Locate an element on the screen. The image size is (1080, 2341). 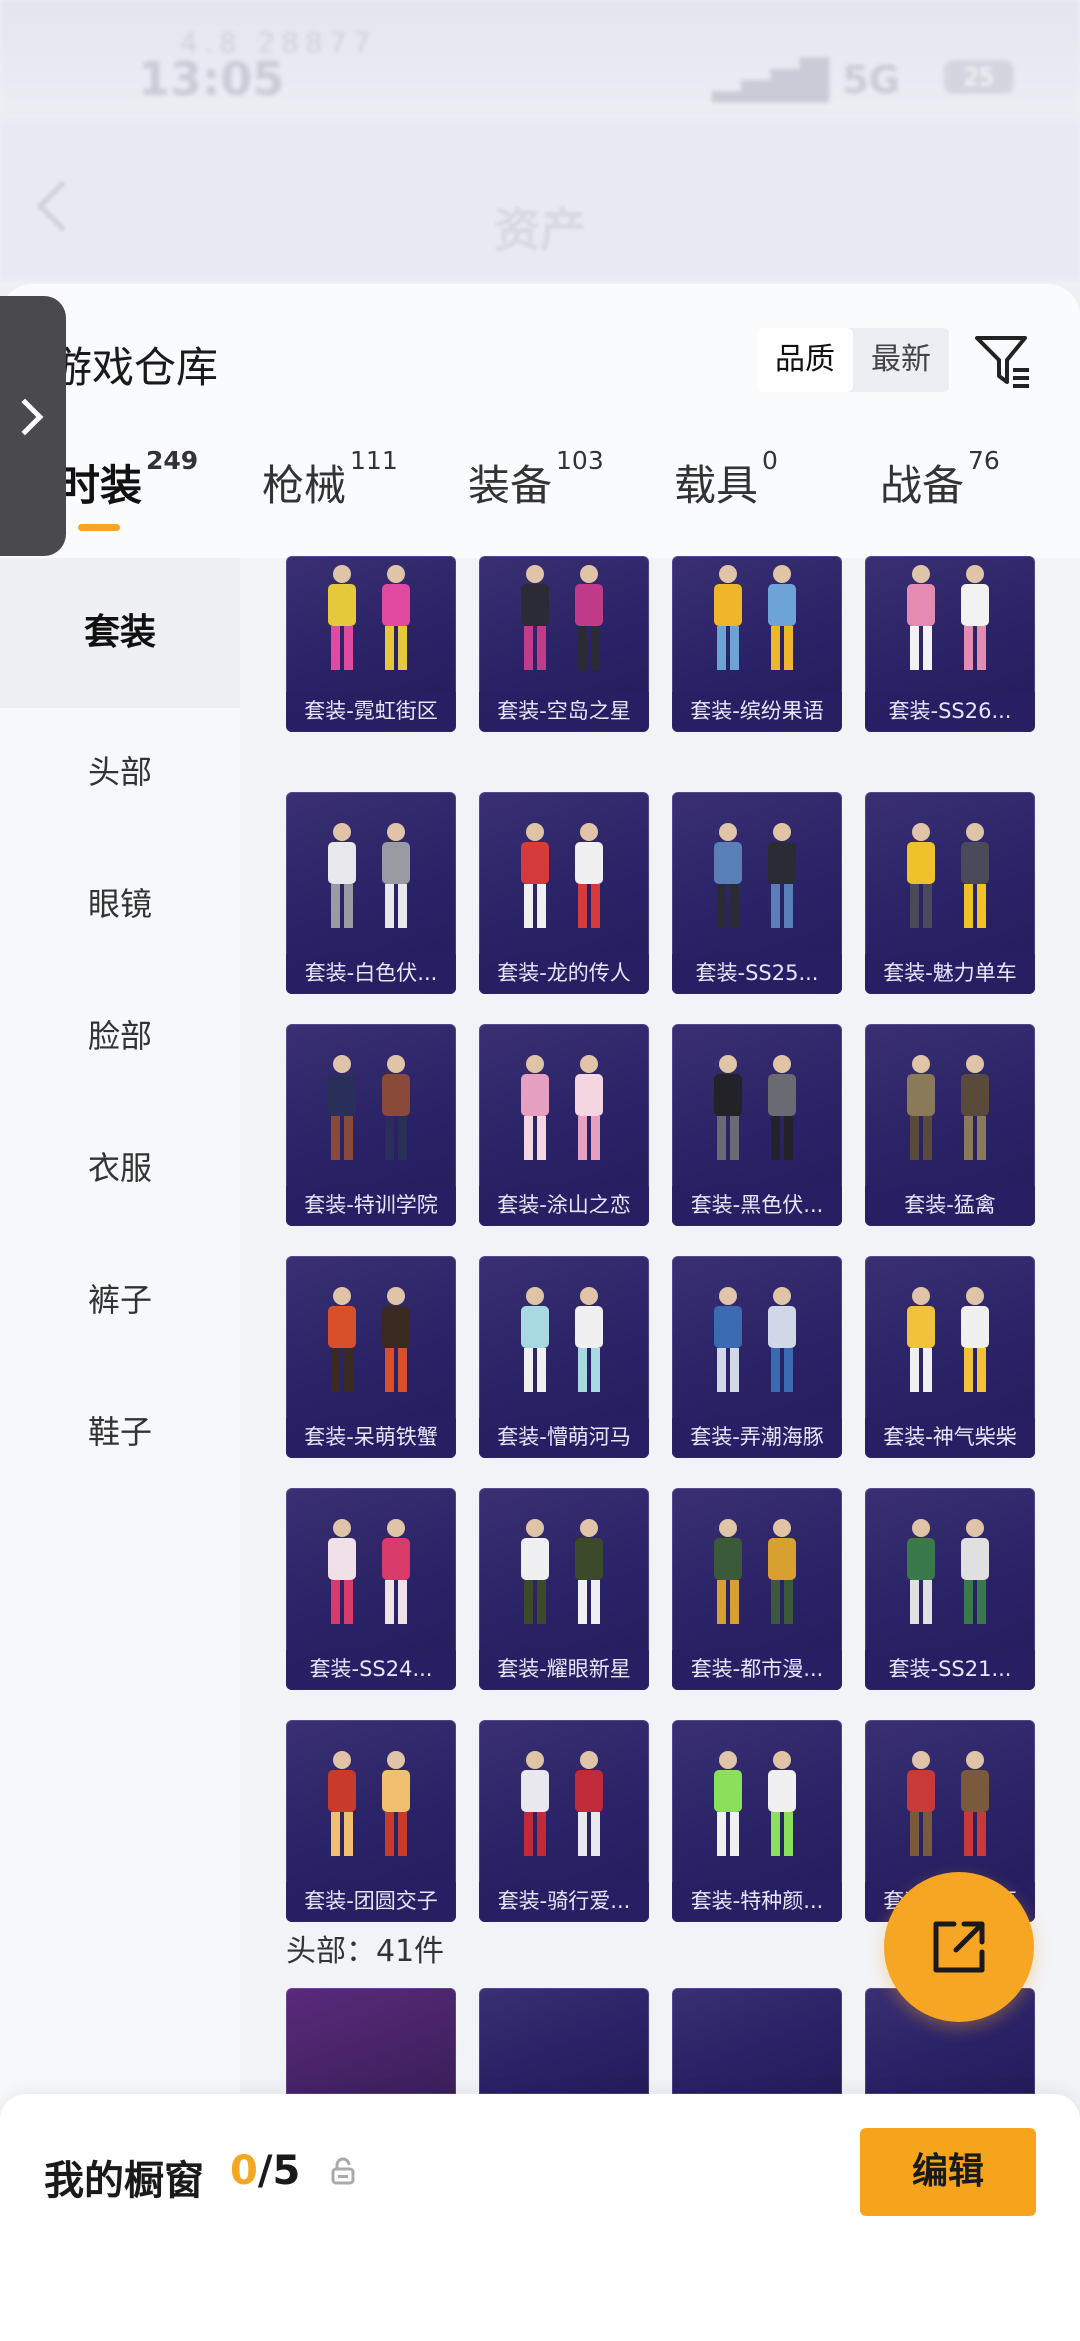
sheet-header: 游戏仓库 品质 最新 时装249 枪械111 装备103 载具0 战备76 is located at coordinates (540, 421).